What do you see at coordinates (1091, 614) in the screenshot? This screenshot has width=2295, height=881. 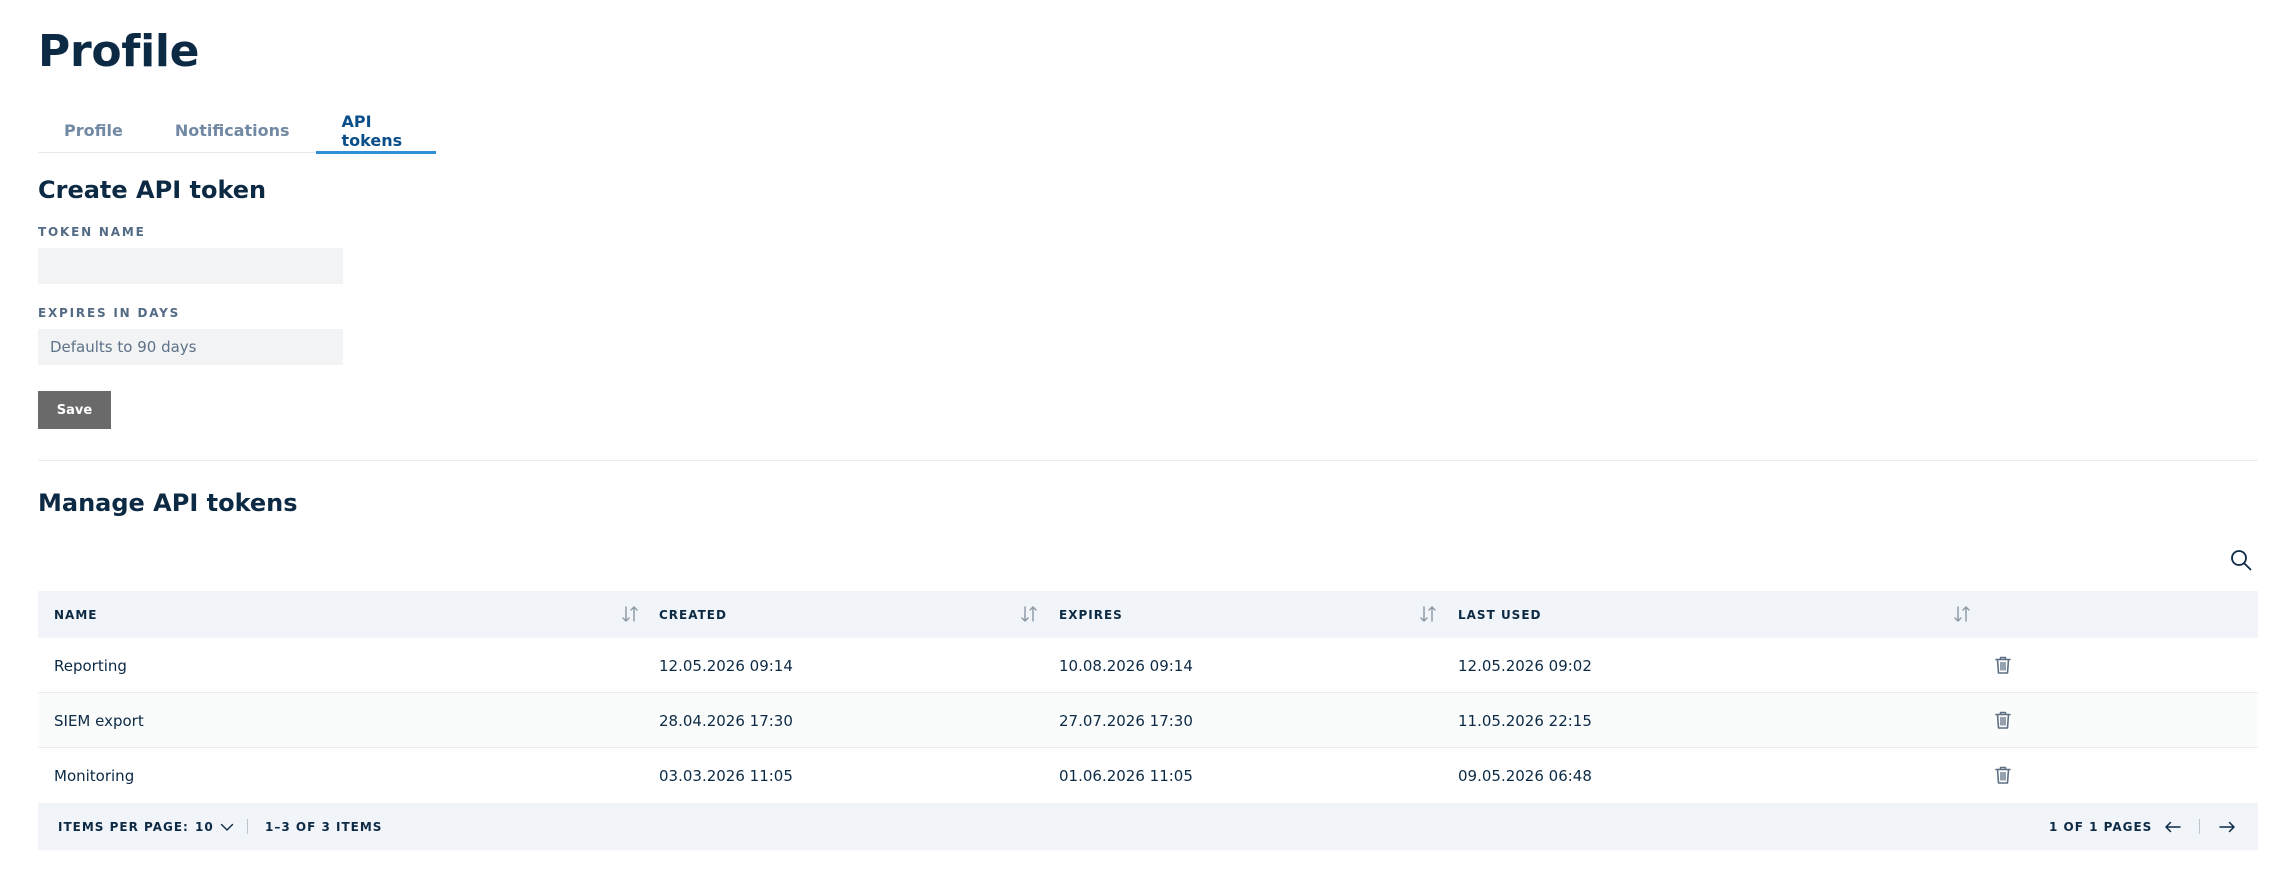 I see `column-header-expires: EXPIRES` at bounding box center [1091, 614].